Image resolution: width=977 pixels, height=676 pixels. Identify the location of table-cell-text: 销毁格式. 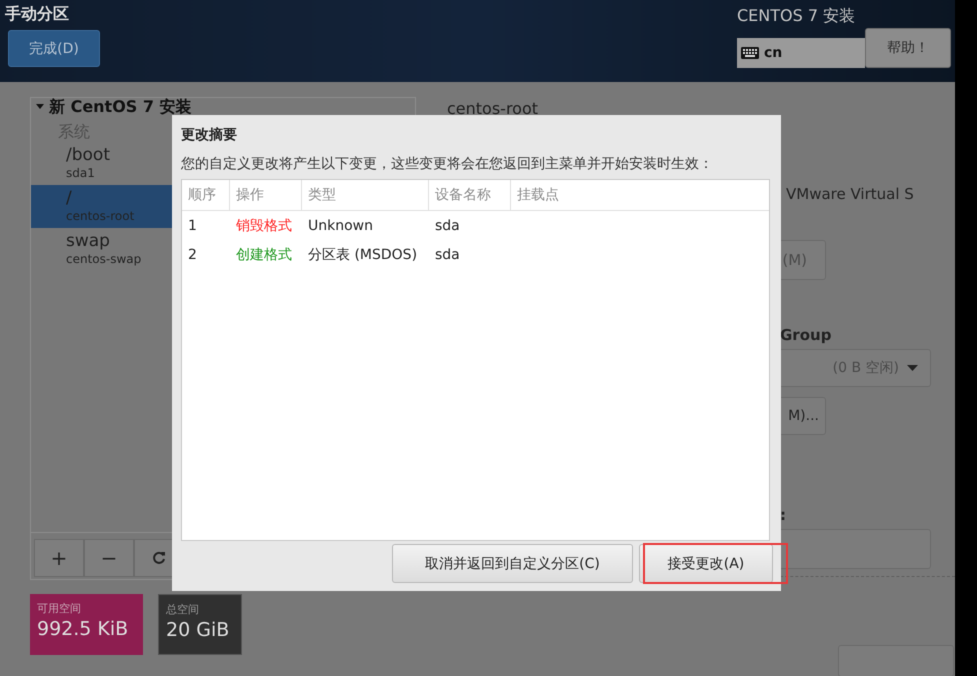
(264, 225).